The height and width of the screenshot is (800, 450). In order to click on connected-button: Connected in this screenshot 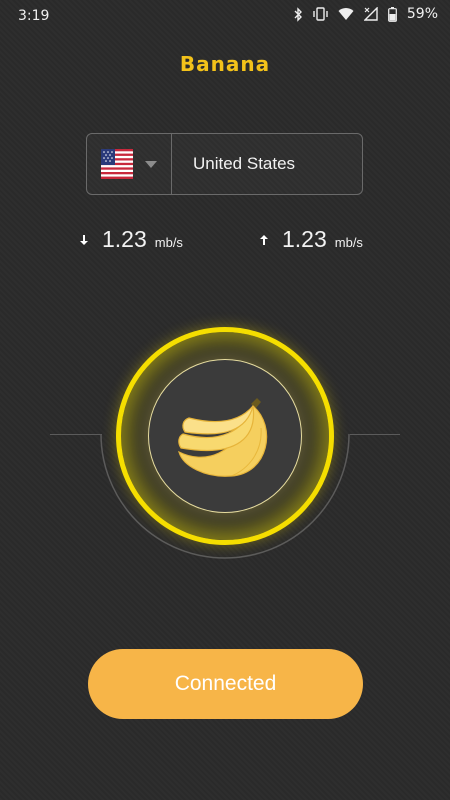, I will do `click(225, 684)`.